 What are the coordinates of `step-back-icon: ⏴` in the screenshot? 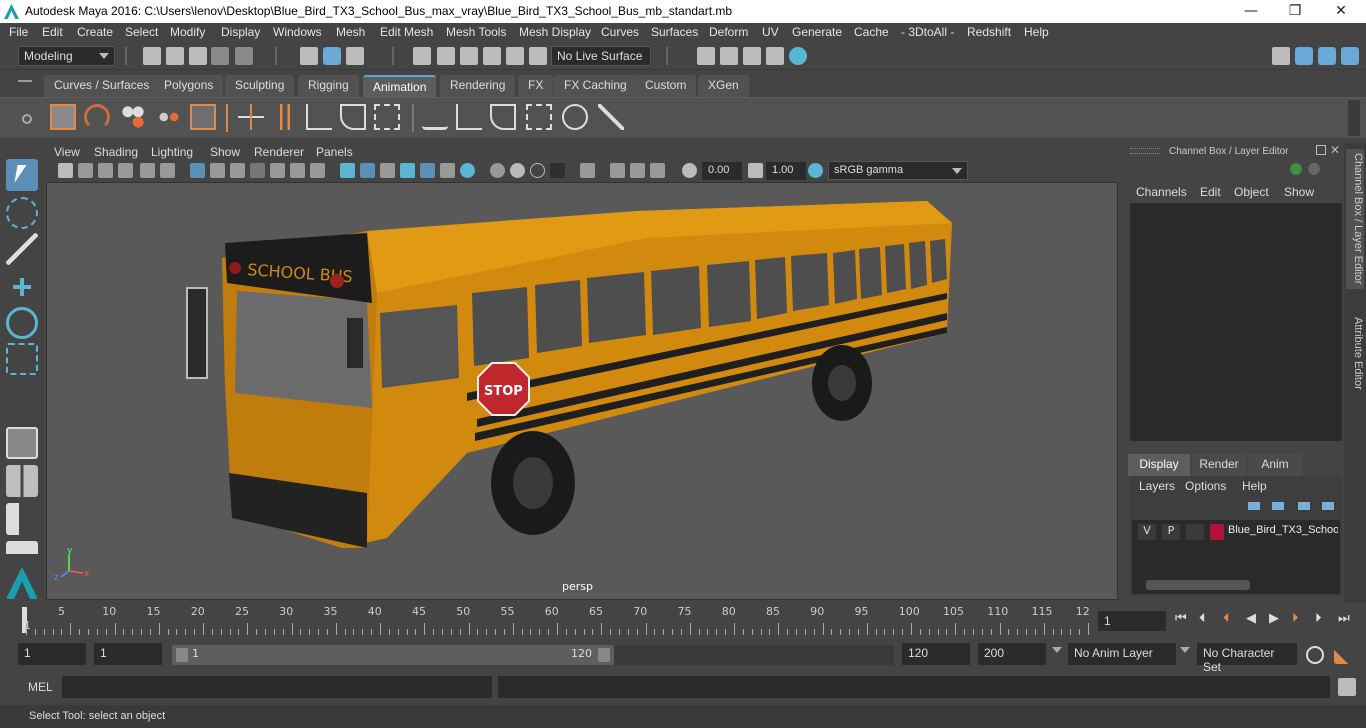 It's located at (1202, 618).